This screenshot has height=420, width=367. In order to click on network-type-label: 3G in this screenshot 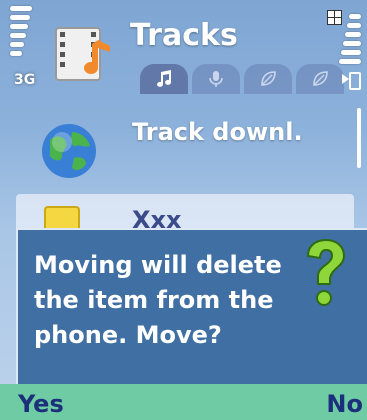, I will do `click(25, 80)`.